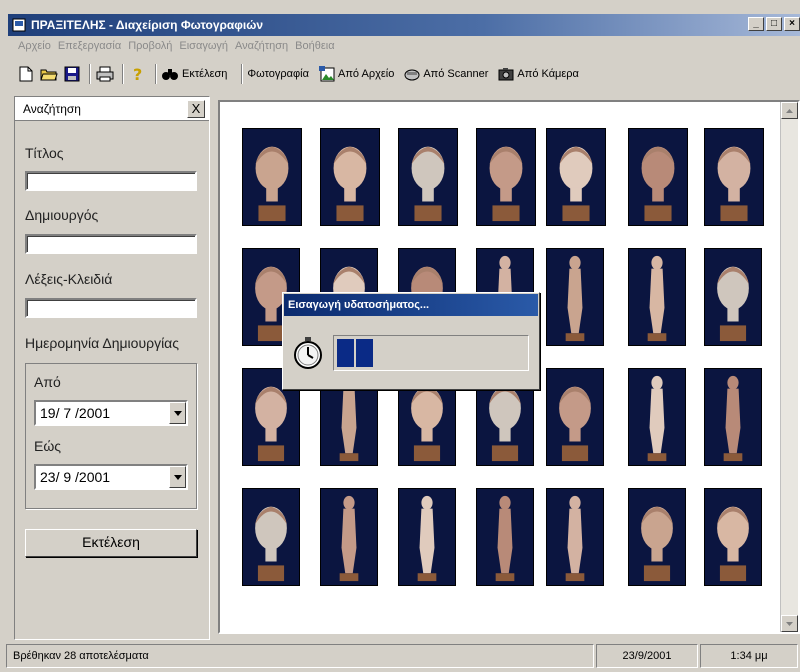  What do you see at coordinates (37, 48) in the screenshot?
I see `menu-file: Αρχείο` at bounding box center [37, 48].